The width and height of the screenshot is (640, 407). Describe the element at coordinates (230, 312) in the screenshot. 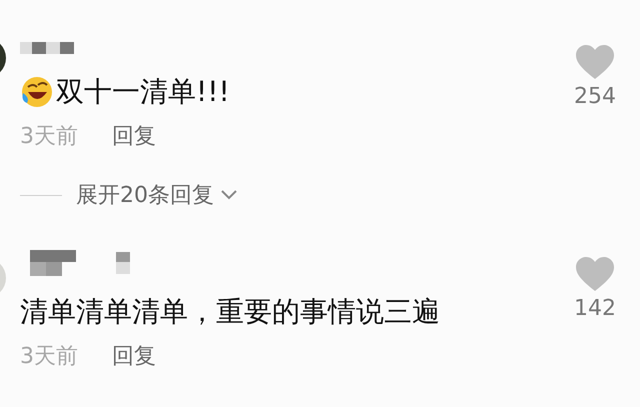

I see `comment-text: 清单清单清单，重要的事情说三遍` at that location.